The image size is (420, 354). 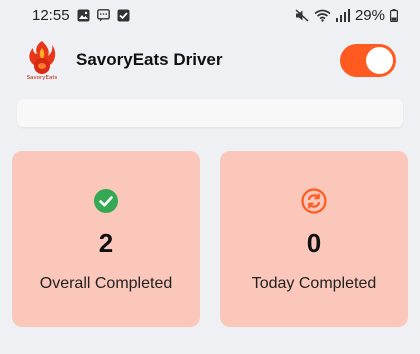 I want to click on wifi-icon, so click(x=322, y=15).